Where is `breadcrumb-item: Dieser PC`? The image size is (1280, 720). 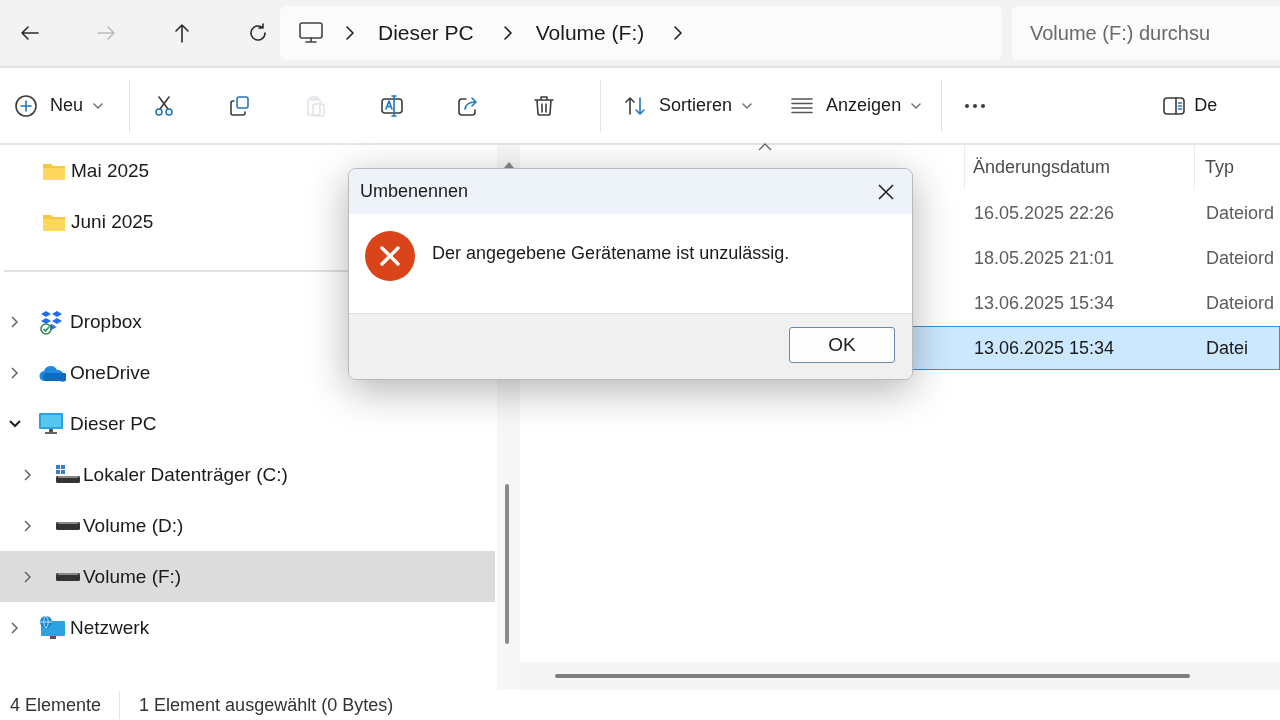 breadcrumb-item: Dieser PC is located at coordinates (426, 33).